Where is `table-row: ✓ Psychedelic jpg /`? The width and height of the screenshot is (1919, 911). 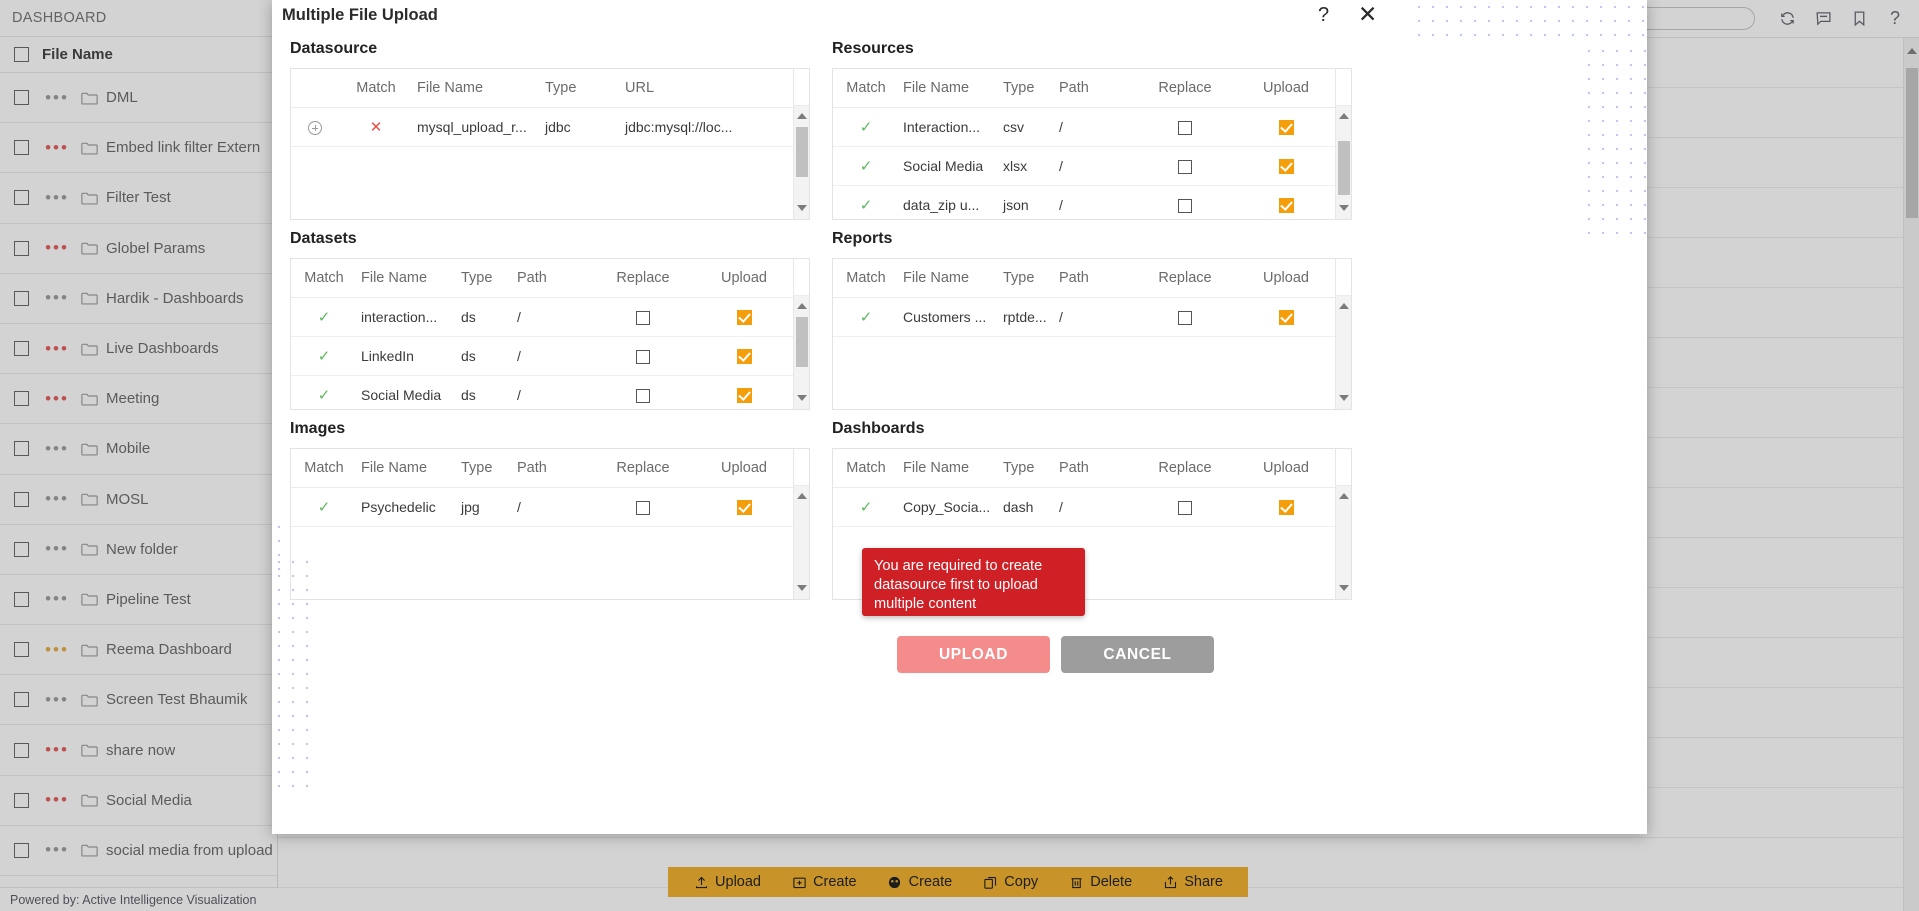
table-row: ✓ Psychedelic jpg / is located at coordinates (542, 507).